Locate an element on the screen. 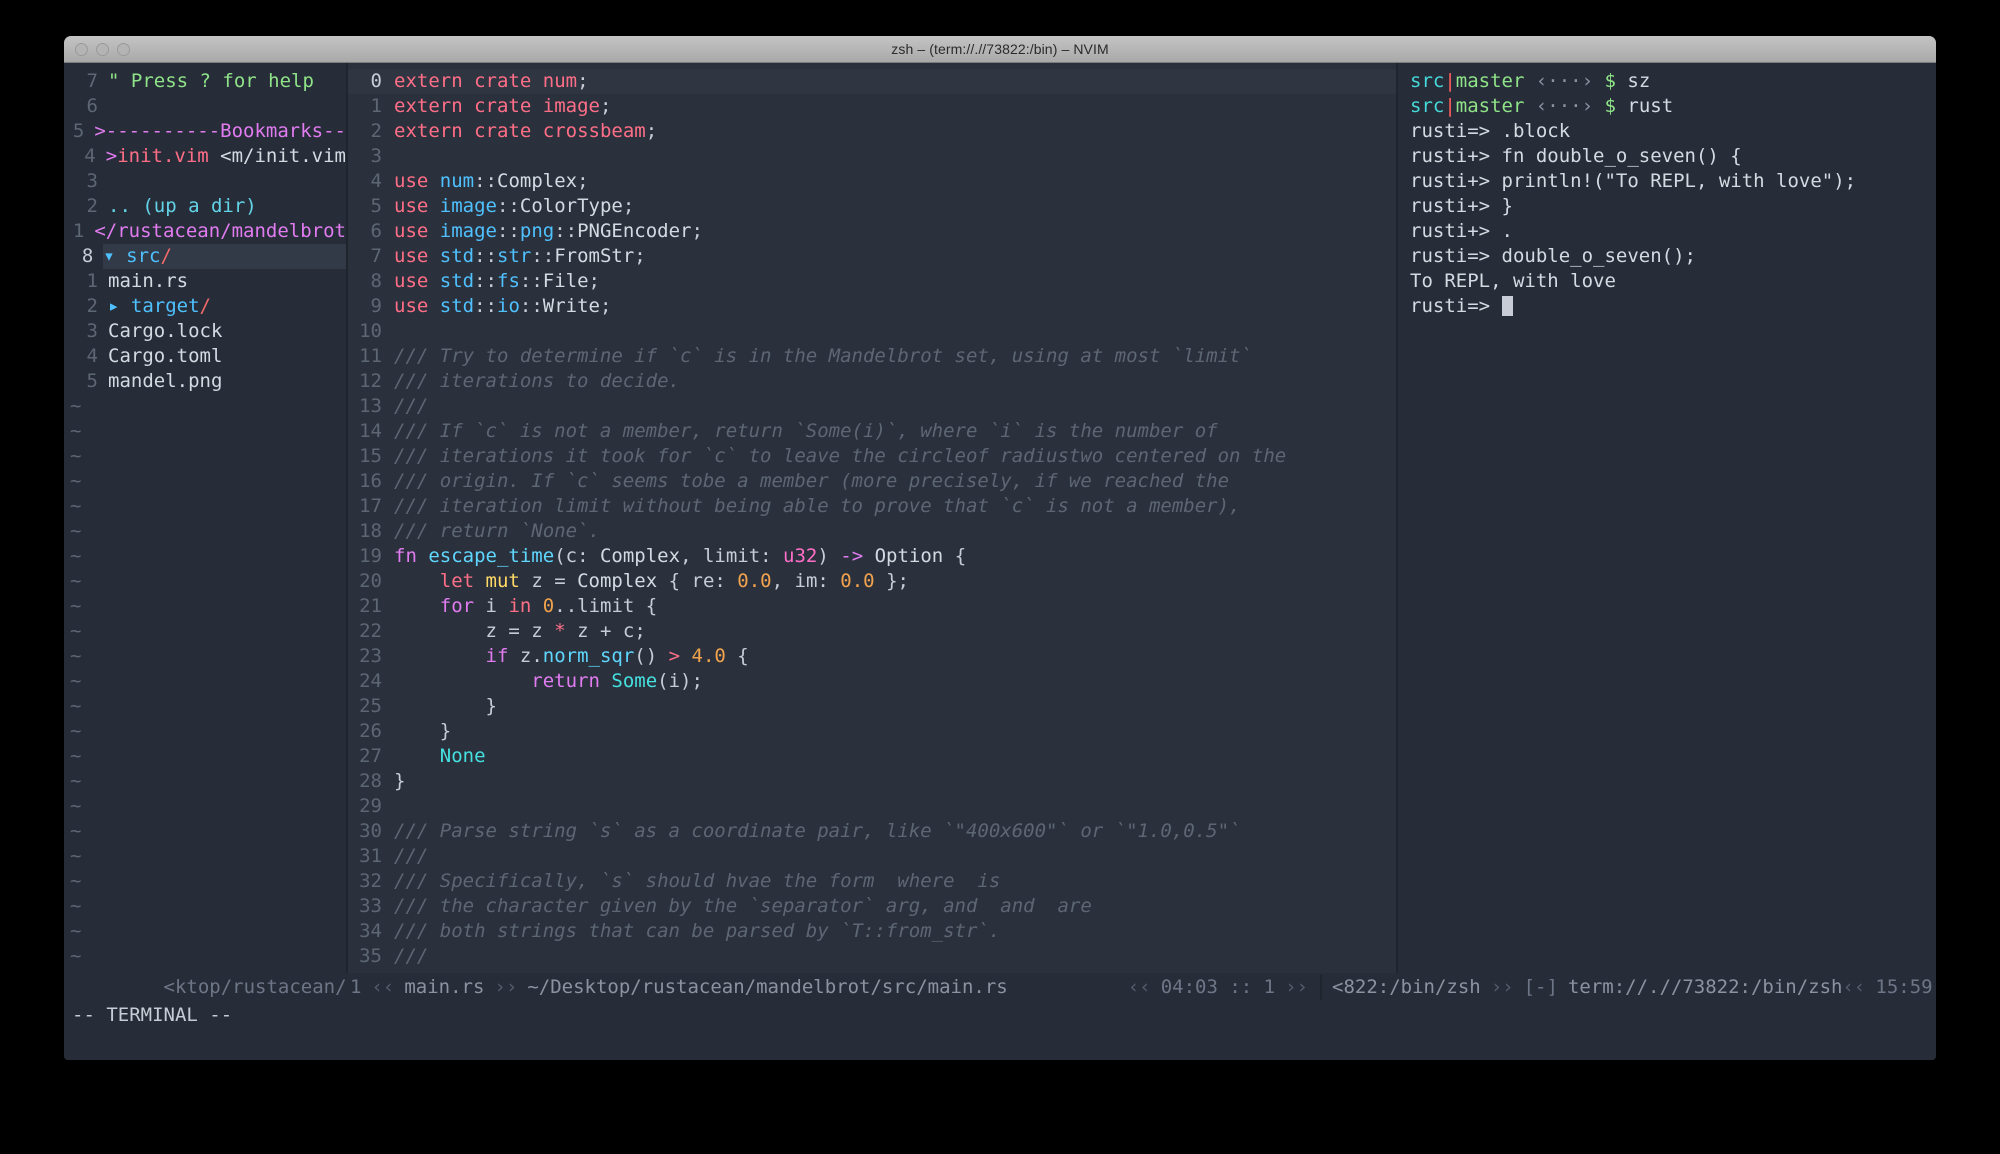 This screenshot has width=2000, height=1154. code-line-number: 19 is located at coordinates (370, 556).